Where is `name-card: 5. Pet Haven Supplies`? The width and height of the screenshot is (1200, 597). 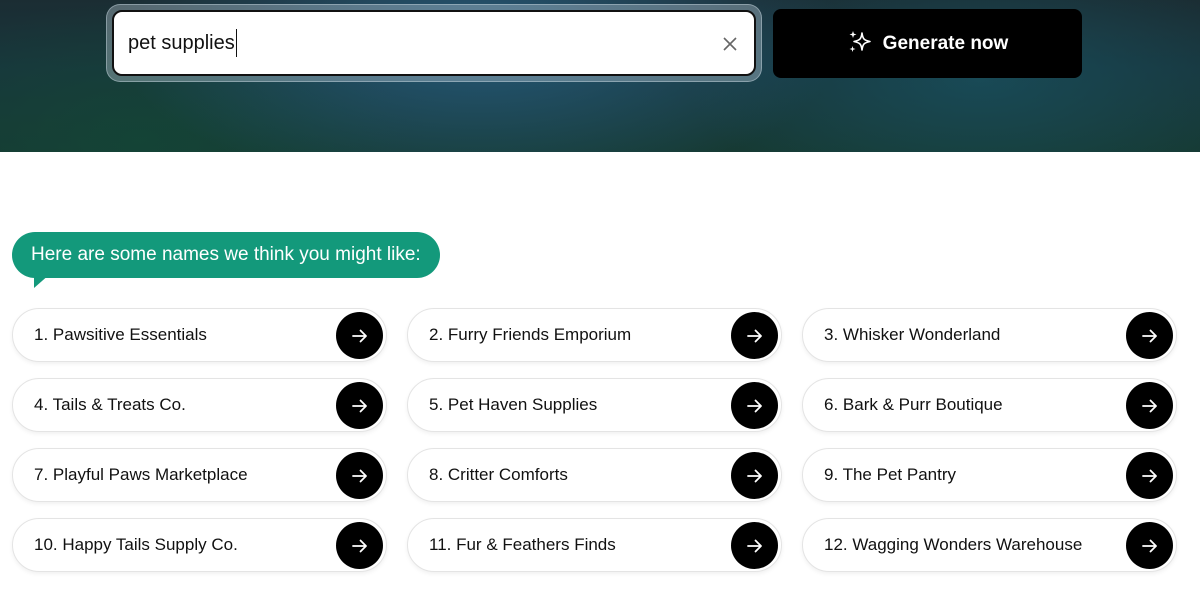 name-card: 5. Pet Haven Supplies is located at coordinates (594, 405).